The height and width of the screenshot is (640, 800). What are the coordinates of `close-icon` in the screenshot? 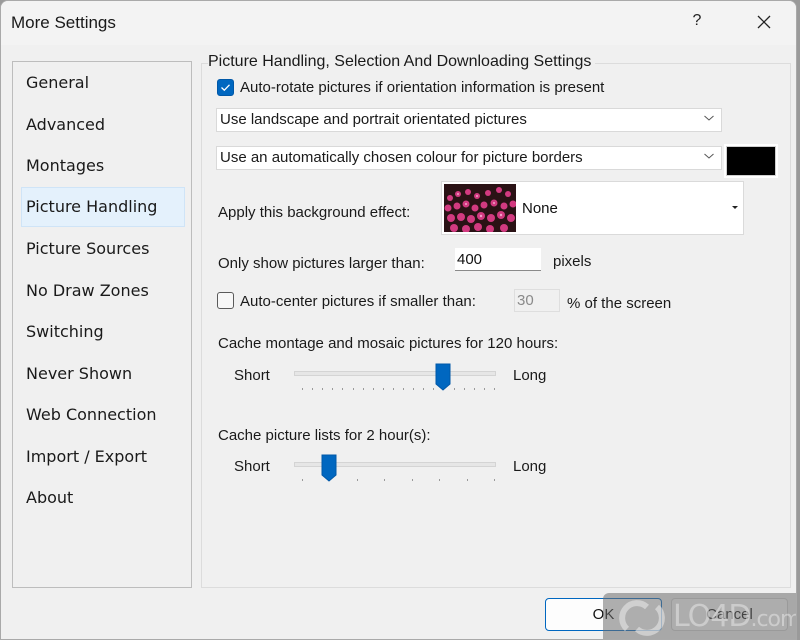 It's located at (764, 22).